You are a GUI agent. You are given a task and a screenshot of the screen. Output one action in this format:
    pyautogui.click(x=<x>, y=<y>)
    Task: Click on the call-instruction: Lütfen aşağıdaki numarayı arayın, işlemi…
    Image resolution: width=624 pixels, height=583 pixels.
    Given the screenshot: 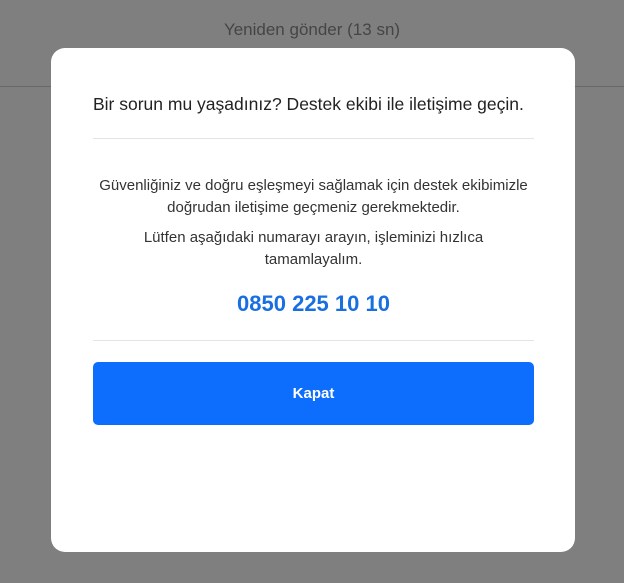 What is the action you would take?
    pyautogui.click(x=313, y=248)
    